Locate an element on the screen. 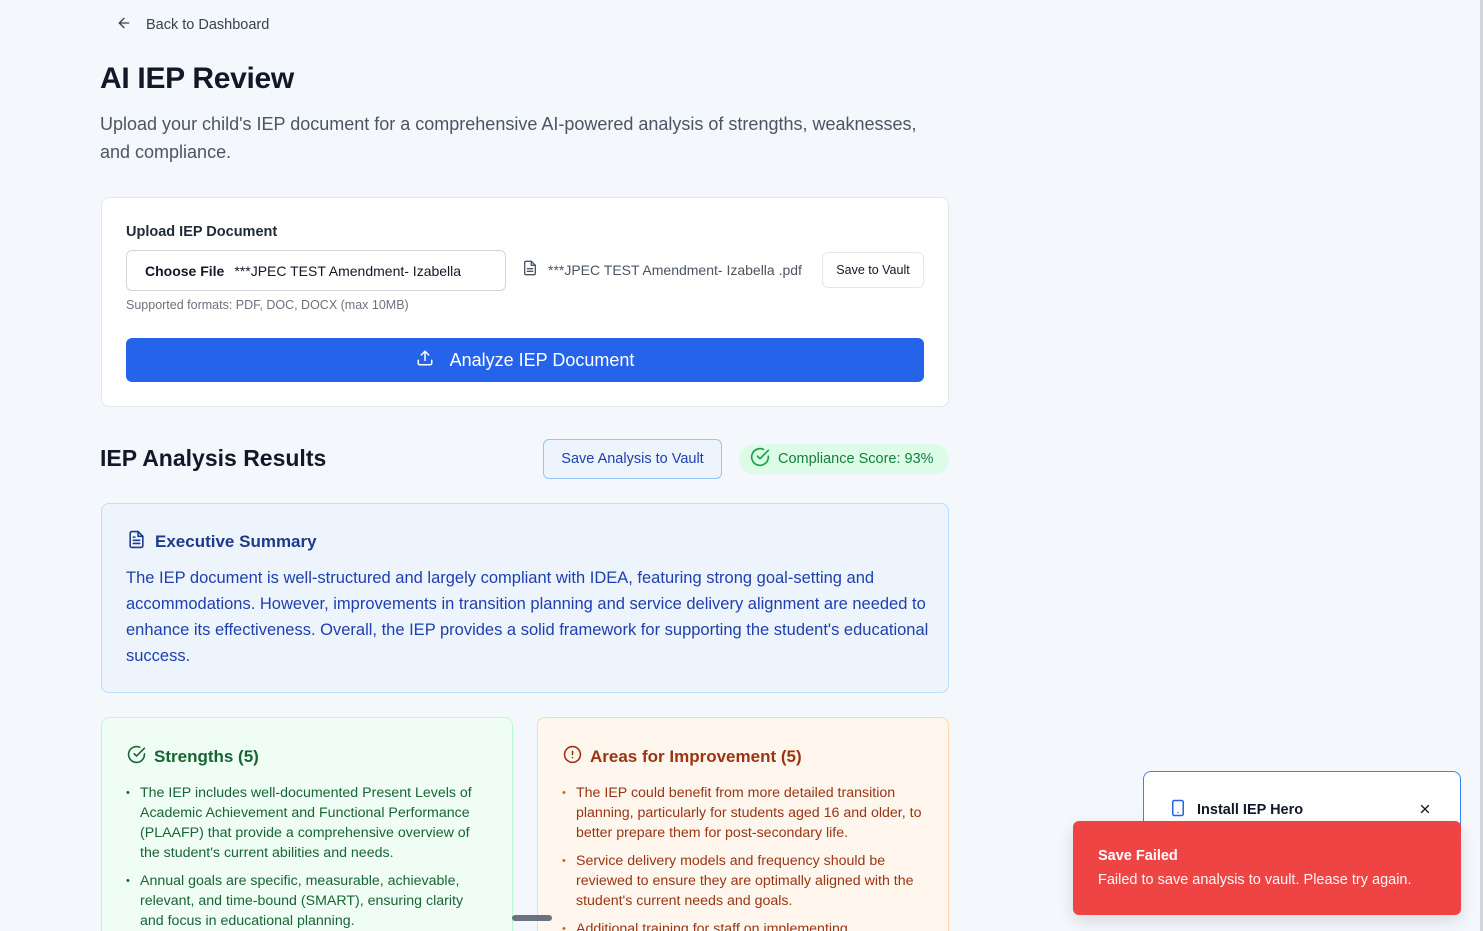  strengths-title: Strengths (5) is located at coordinates (206, 756).